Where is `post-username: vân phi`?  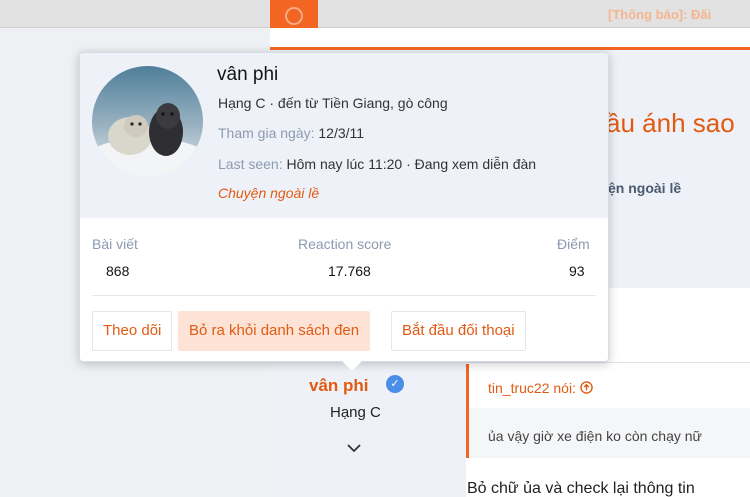
post-username: vân phi is located at coordinates (339, 386).